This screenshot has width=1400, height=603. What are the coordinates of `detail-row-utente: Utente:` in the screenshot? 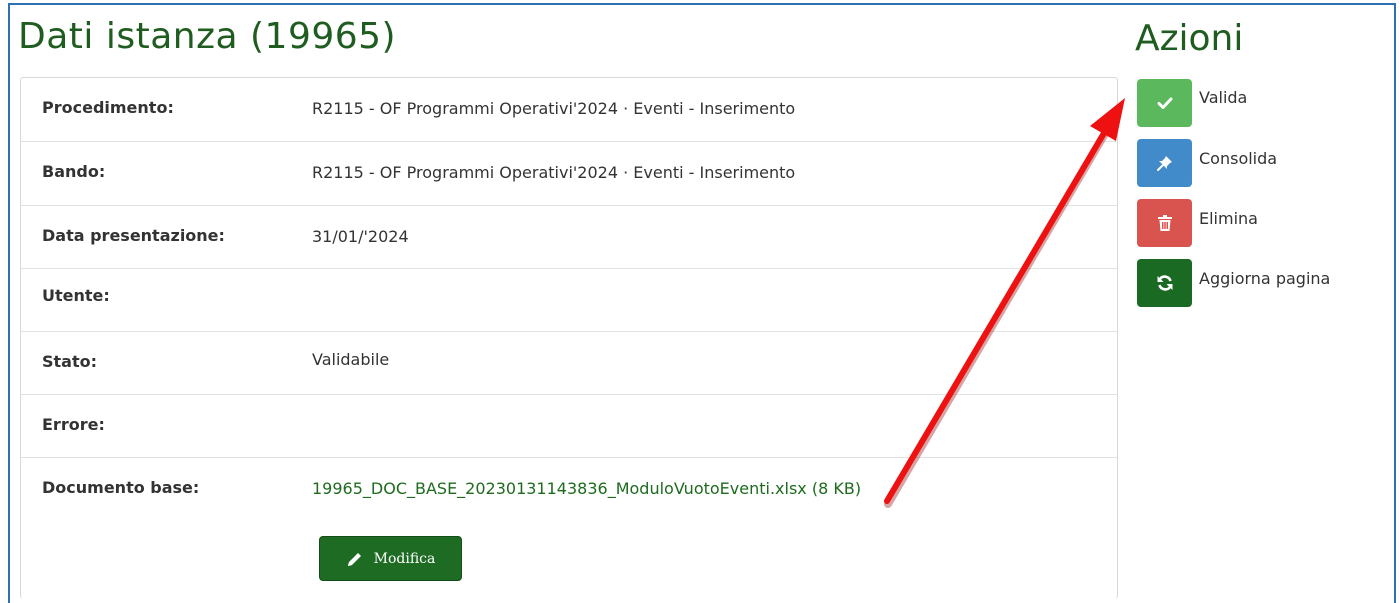 It's located at (569, 300).